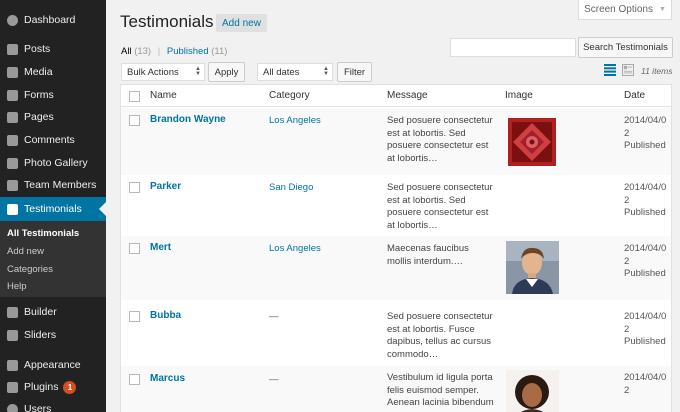 The image size is (680, 412). What do you see at coordinates (610, 70) in the screenshot?
I see `list-view-icon` at bounding box center [610, 70].